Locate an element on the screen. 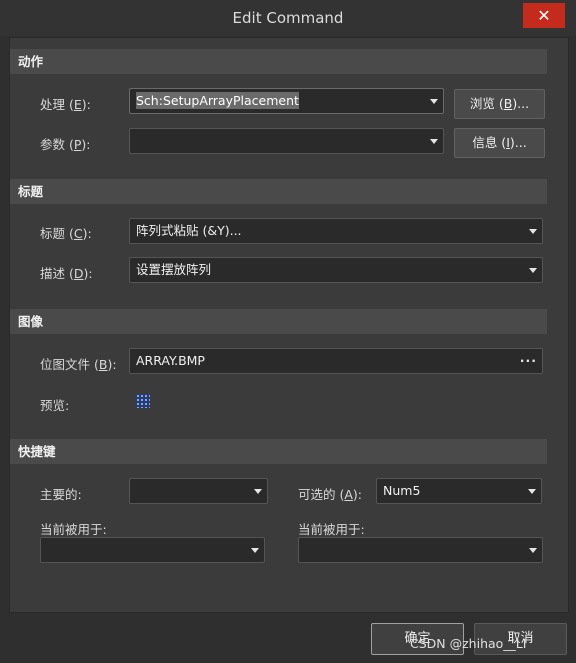  alt-shortcut-label: 可选的 (A): is located at coordinates (330, 494).